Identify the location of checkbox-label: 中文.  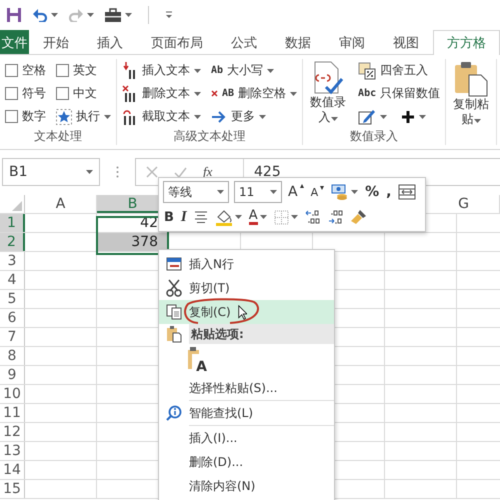
(85, 93).